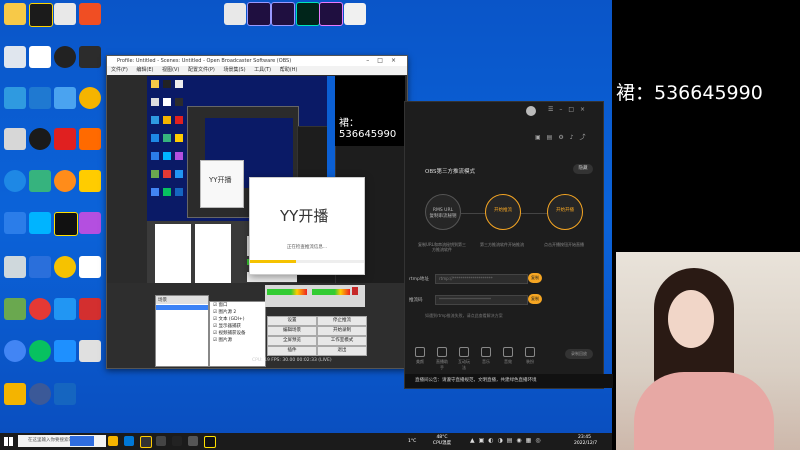 The image size is (800, 450). What do you see at coordinates (292, 321) in the screenshot?
I see `settings-button: 设置` at bounding box center [292, 321].